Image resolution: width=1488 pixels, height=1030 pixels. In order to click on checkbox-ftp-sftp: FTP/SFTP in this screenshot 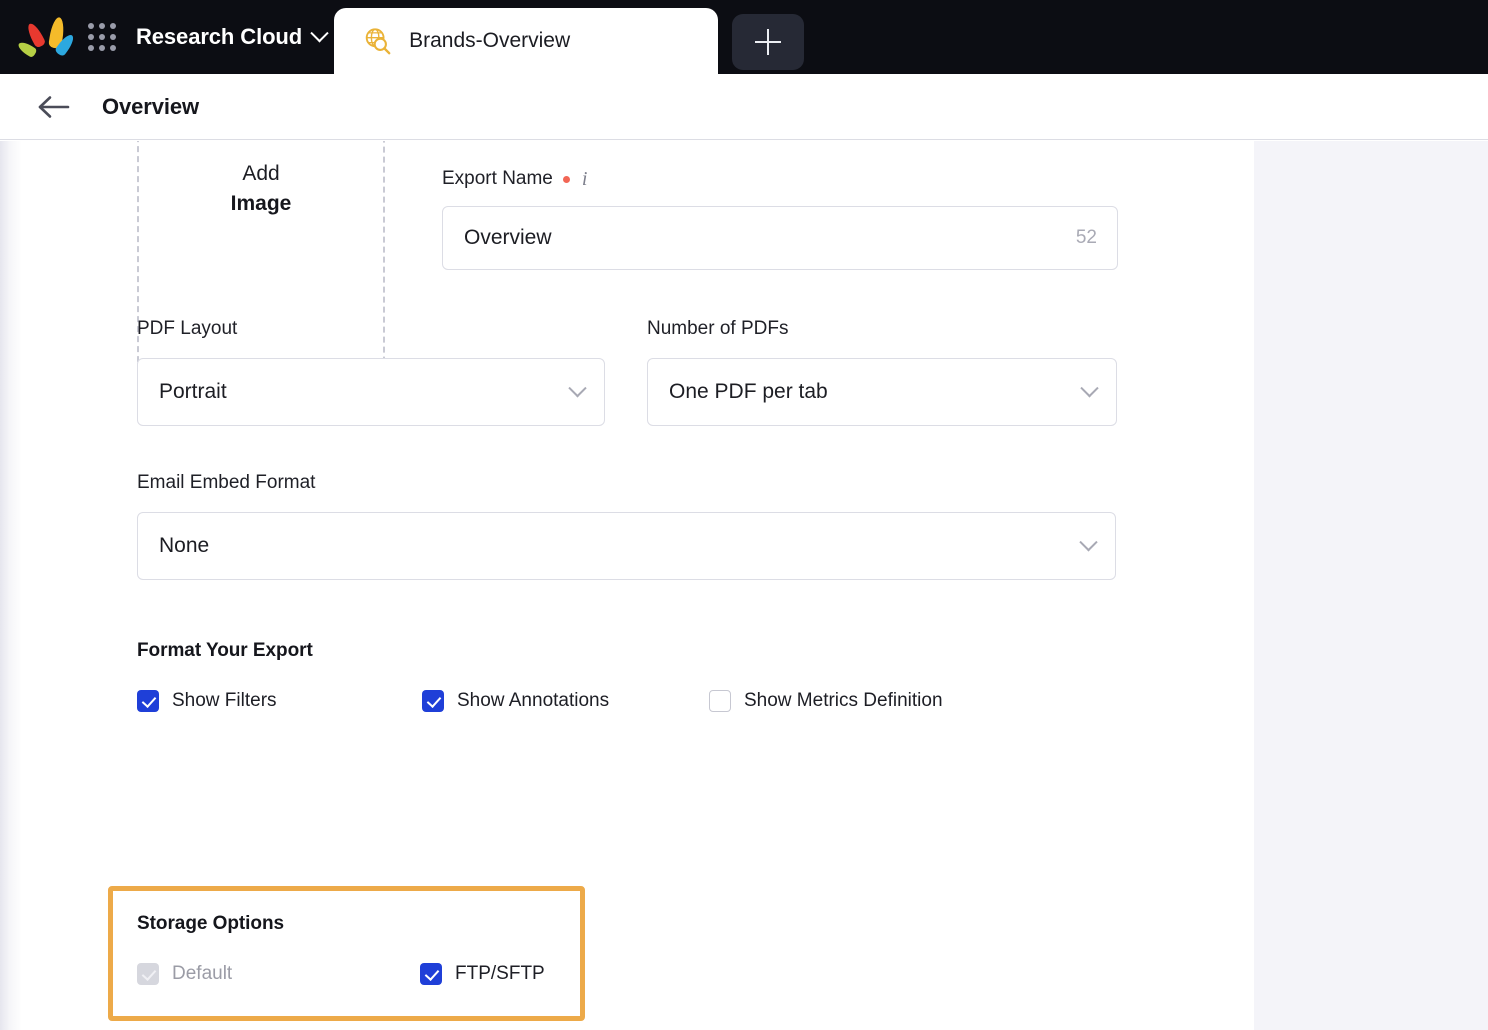, I will do `click(482, 974)`.